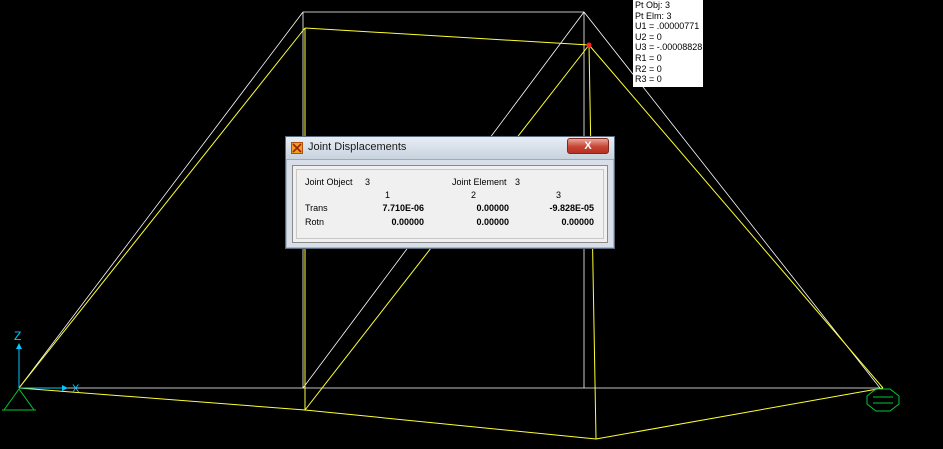 Image resolution: width=943 pixels, height=449 pixels. Describe the element at coordinates (653, 5) in the screenshot. I see `info-line: Pt Obj: 3` at that location.